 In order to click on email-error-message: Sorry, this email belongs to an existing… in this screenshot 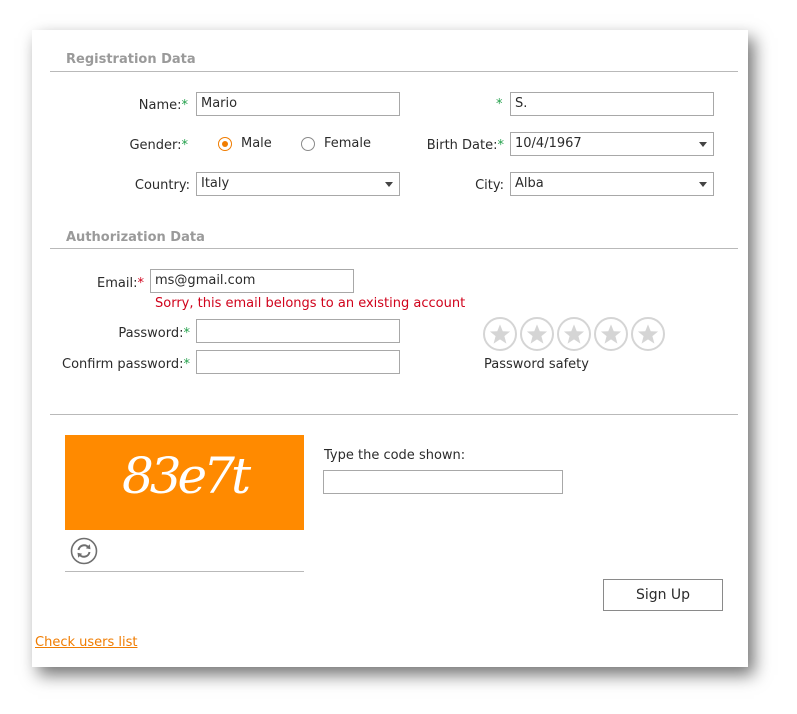, I will do `click(310, 303)`.